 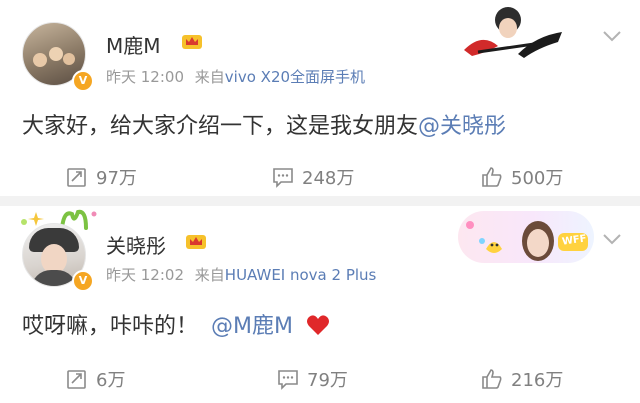 I want to click on mention-link: @M鹿M, so click(x=252, y=326).